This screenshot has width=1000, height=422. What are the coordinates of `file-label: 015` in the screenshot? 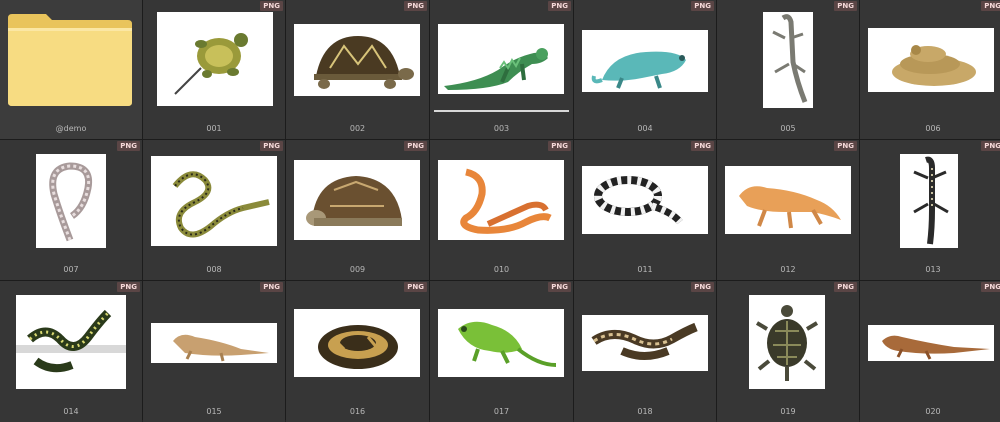 It's located at (214, 411).